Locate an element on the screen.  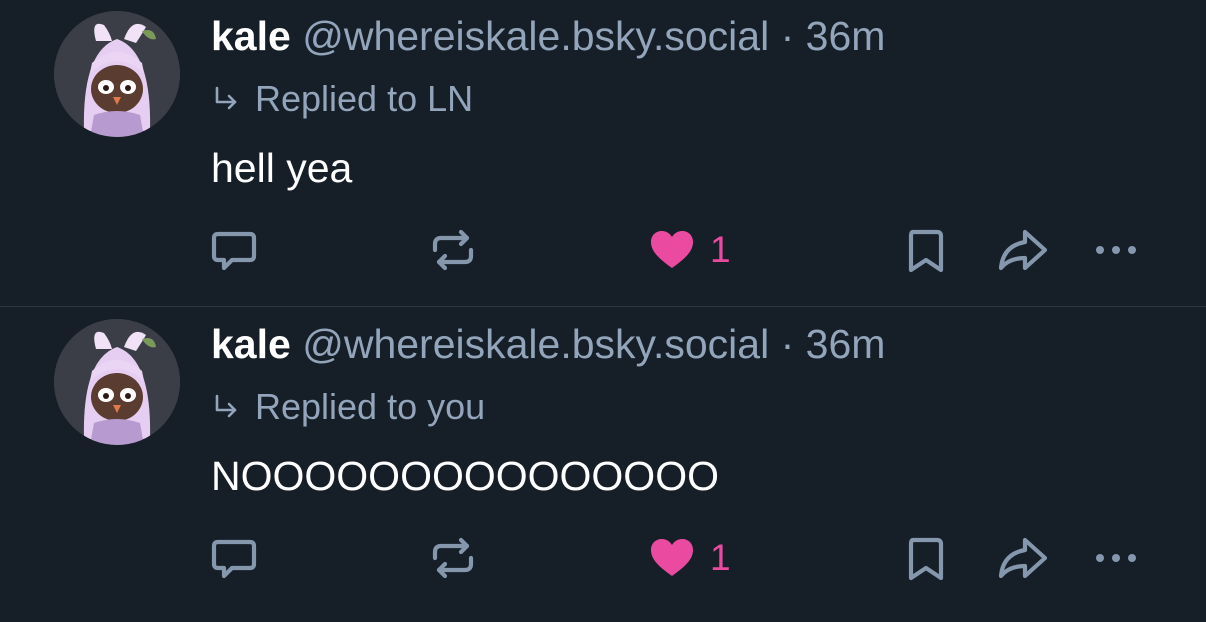
post-text: NOOOOOOOOOOOOOOO is located at coordinates (465, 476).